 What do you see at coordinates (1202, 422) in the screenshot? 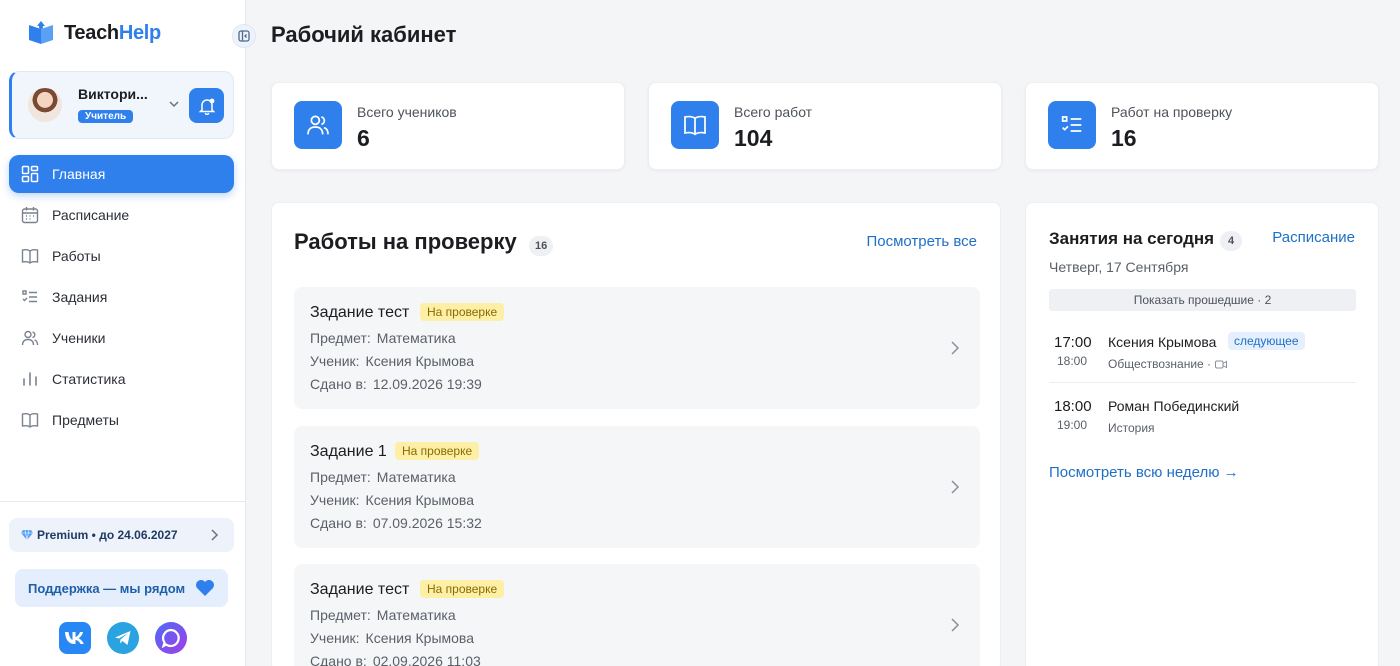
I see `lesson-item: 18:00 19:00 Роман Побединский История` at bounding box center [1202, 422].